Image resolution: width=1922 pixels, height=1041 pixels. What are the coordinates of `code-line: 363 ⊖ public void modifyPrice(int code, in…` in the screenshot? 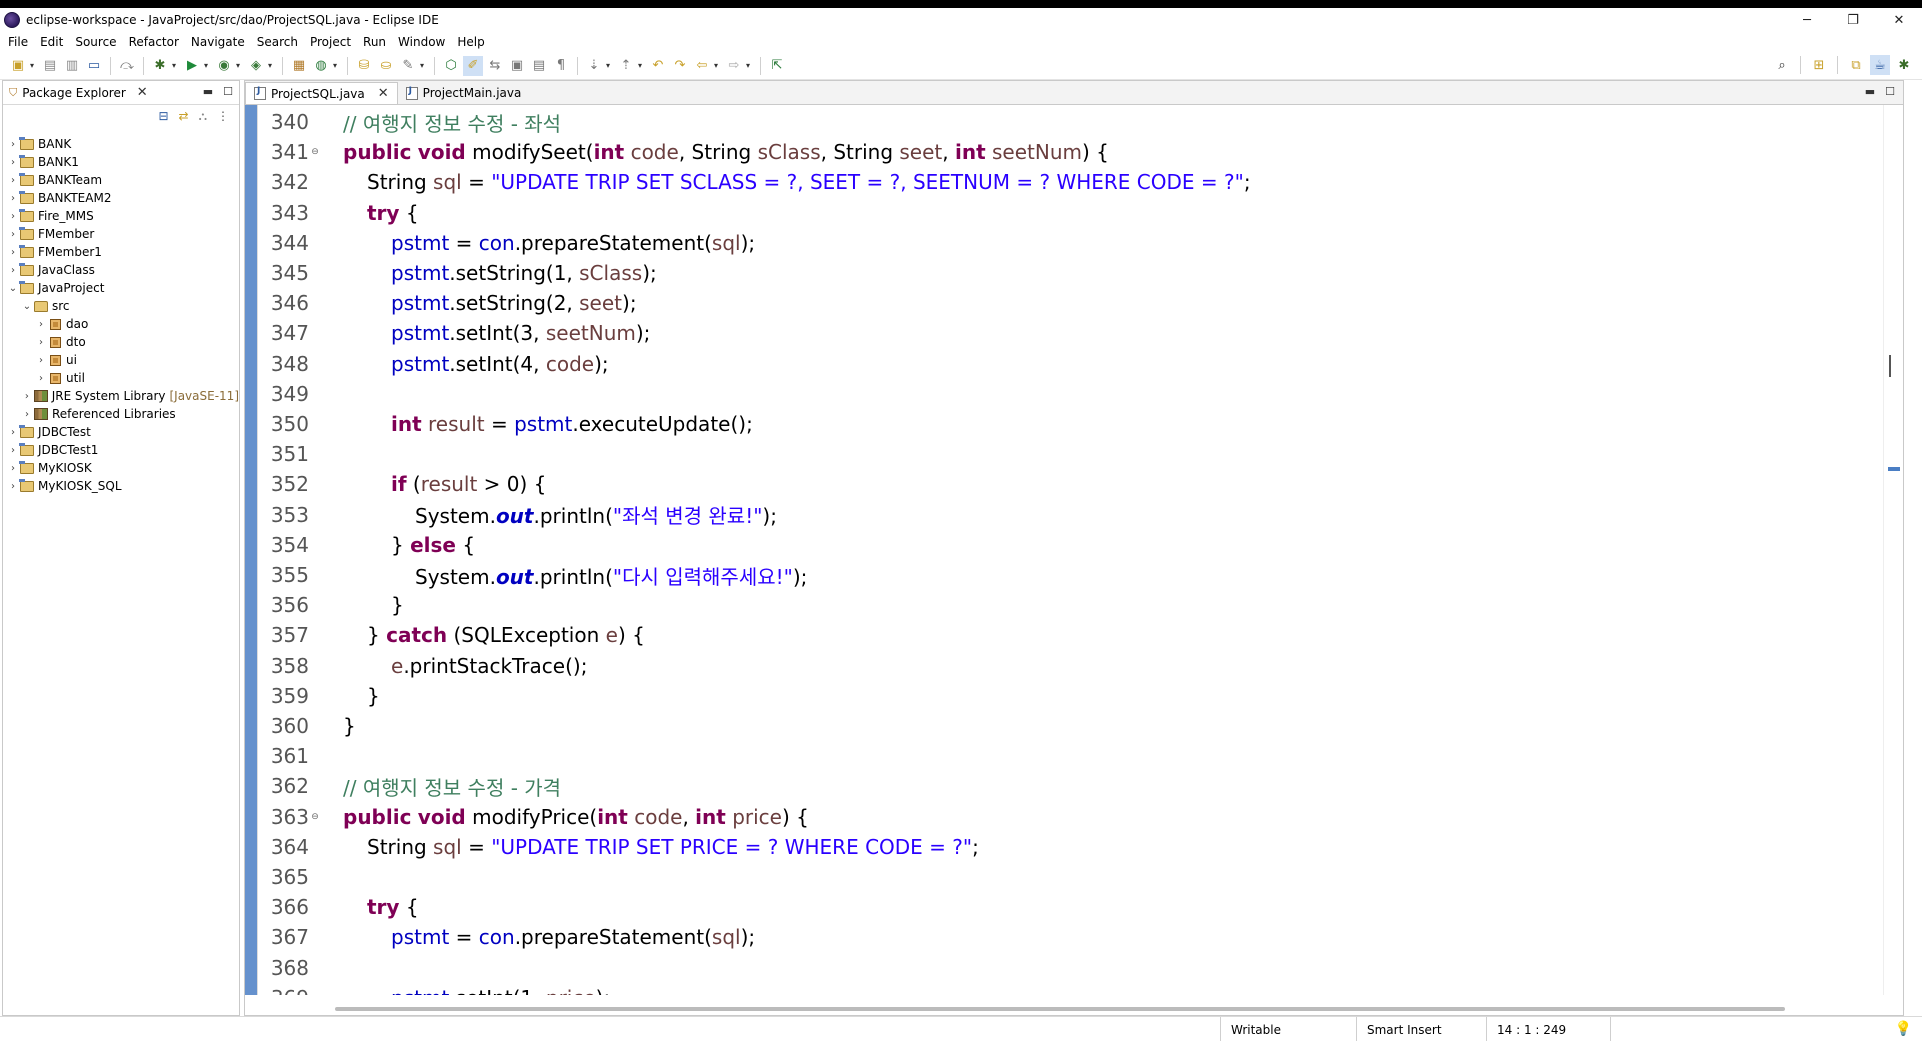 It's located at (533, 817).